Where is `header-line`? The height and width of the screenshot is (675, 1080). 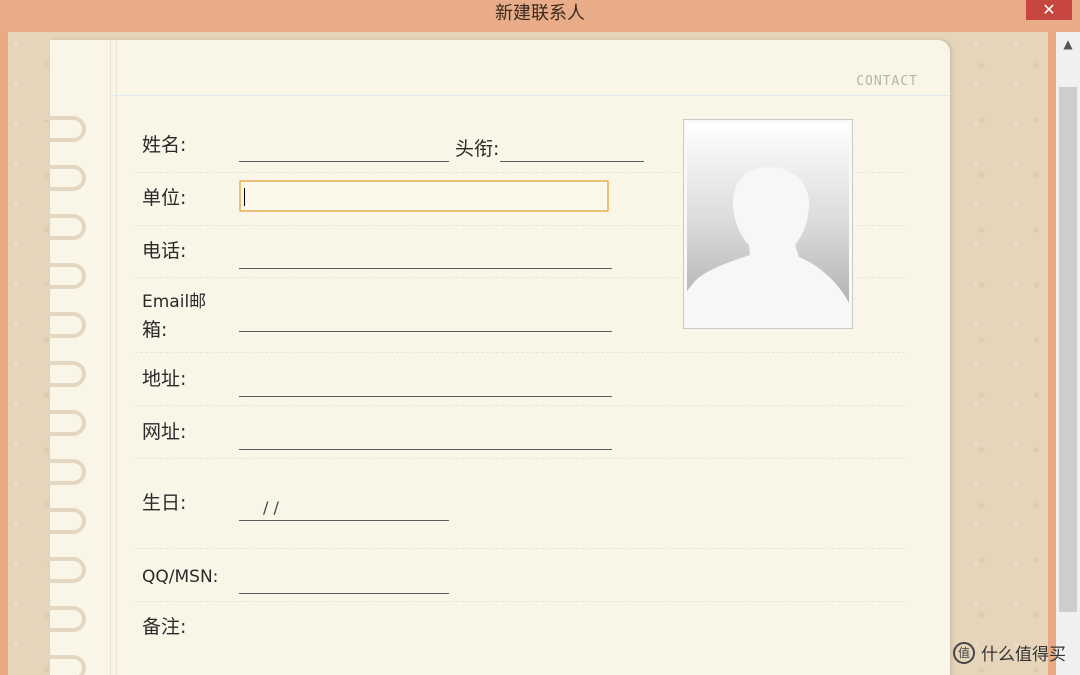 header-line is located at coordinates (530, 95).